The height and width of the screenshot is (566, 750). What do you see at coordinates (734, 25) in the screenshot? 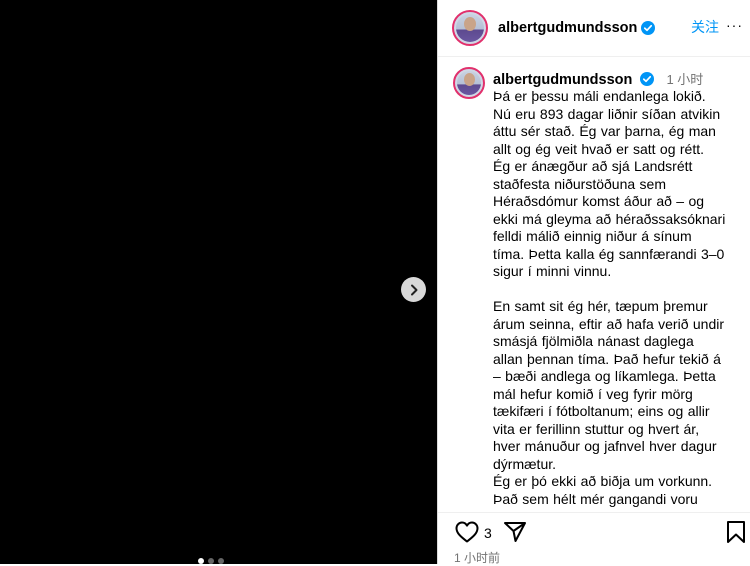
I see `more-options-button: ···` at bounding box center [734, 25].